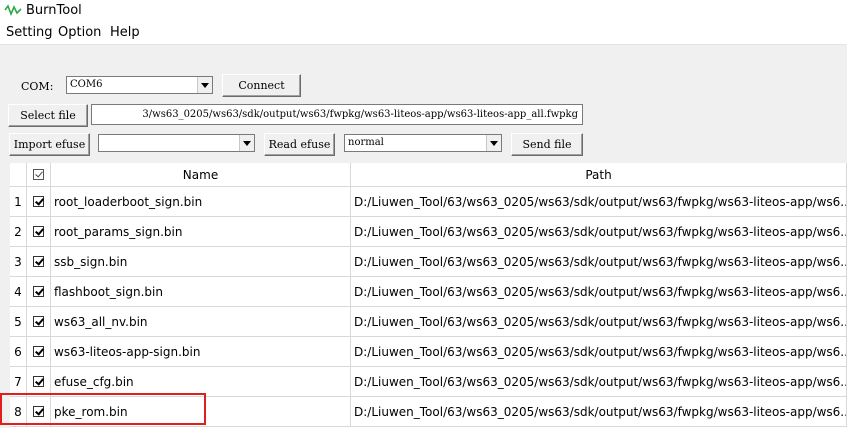  I want to click on window-title: BurnTool, so click(54, 10).